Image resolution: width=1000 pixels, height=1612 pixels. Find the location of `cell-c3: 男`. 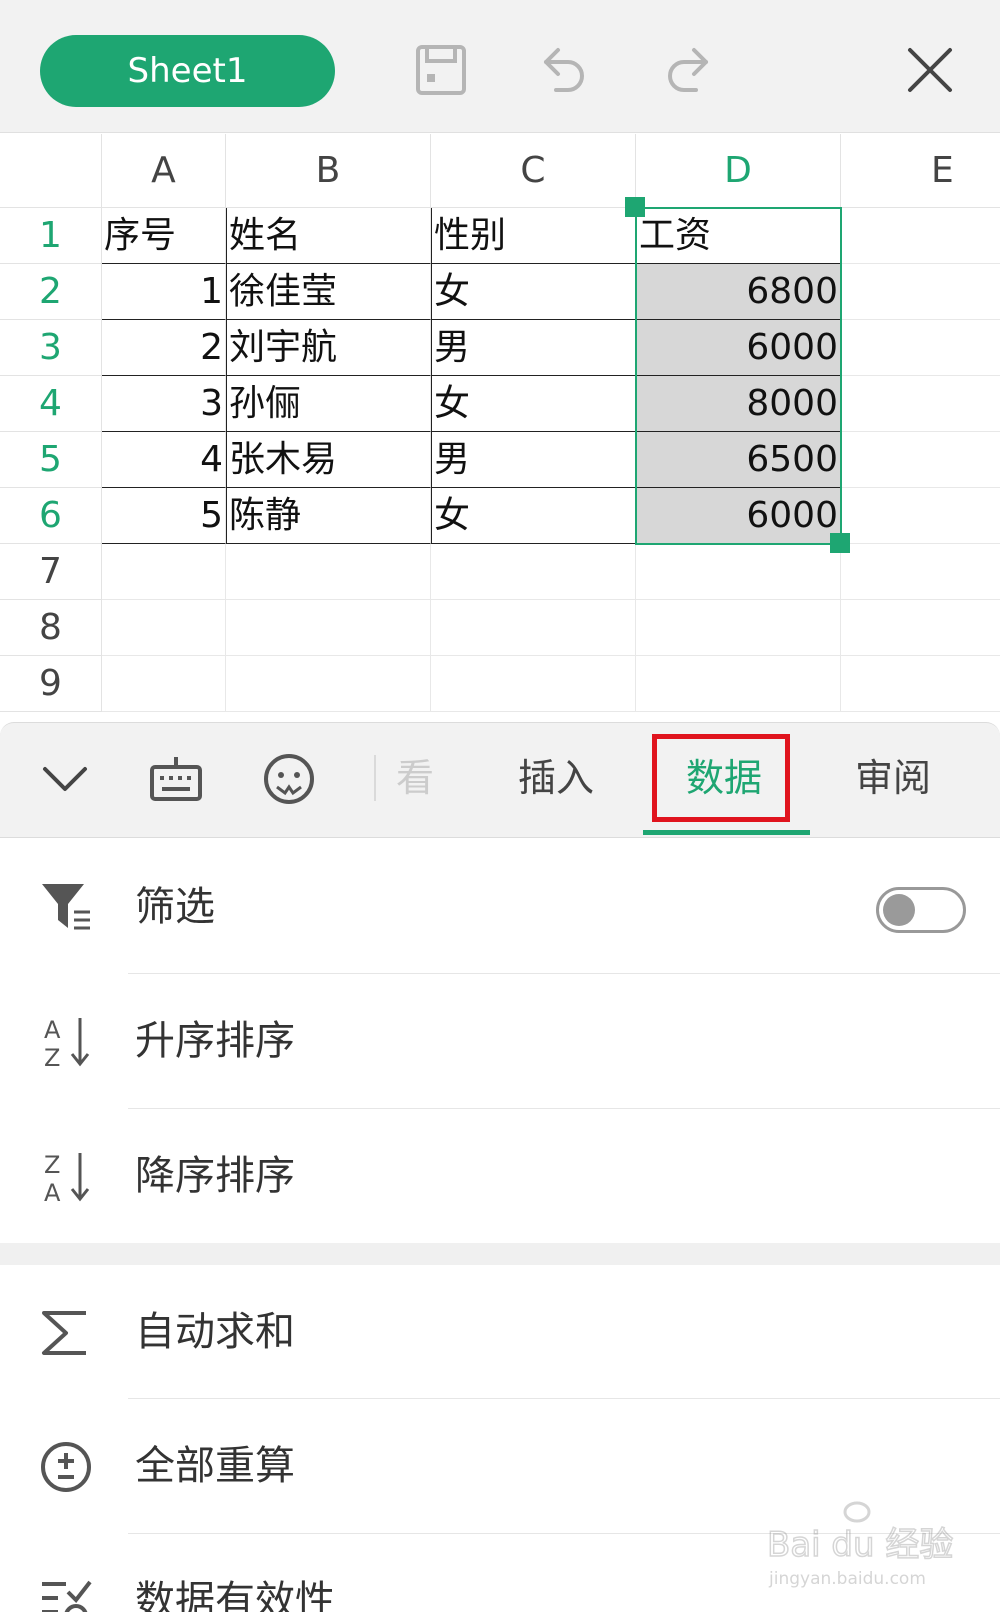

cell-c3: 男 is located at coordinates (533, 348).